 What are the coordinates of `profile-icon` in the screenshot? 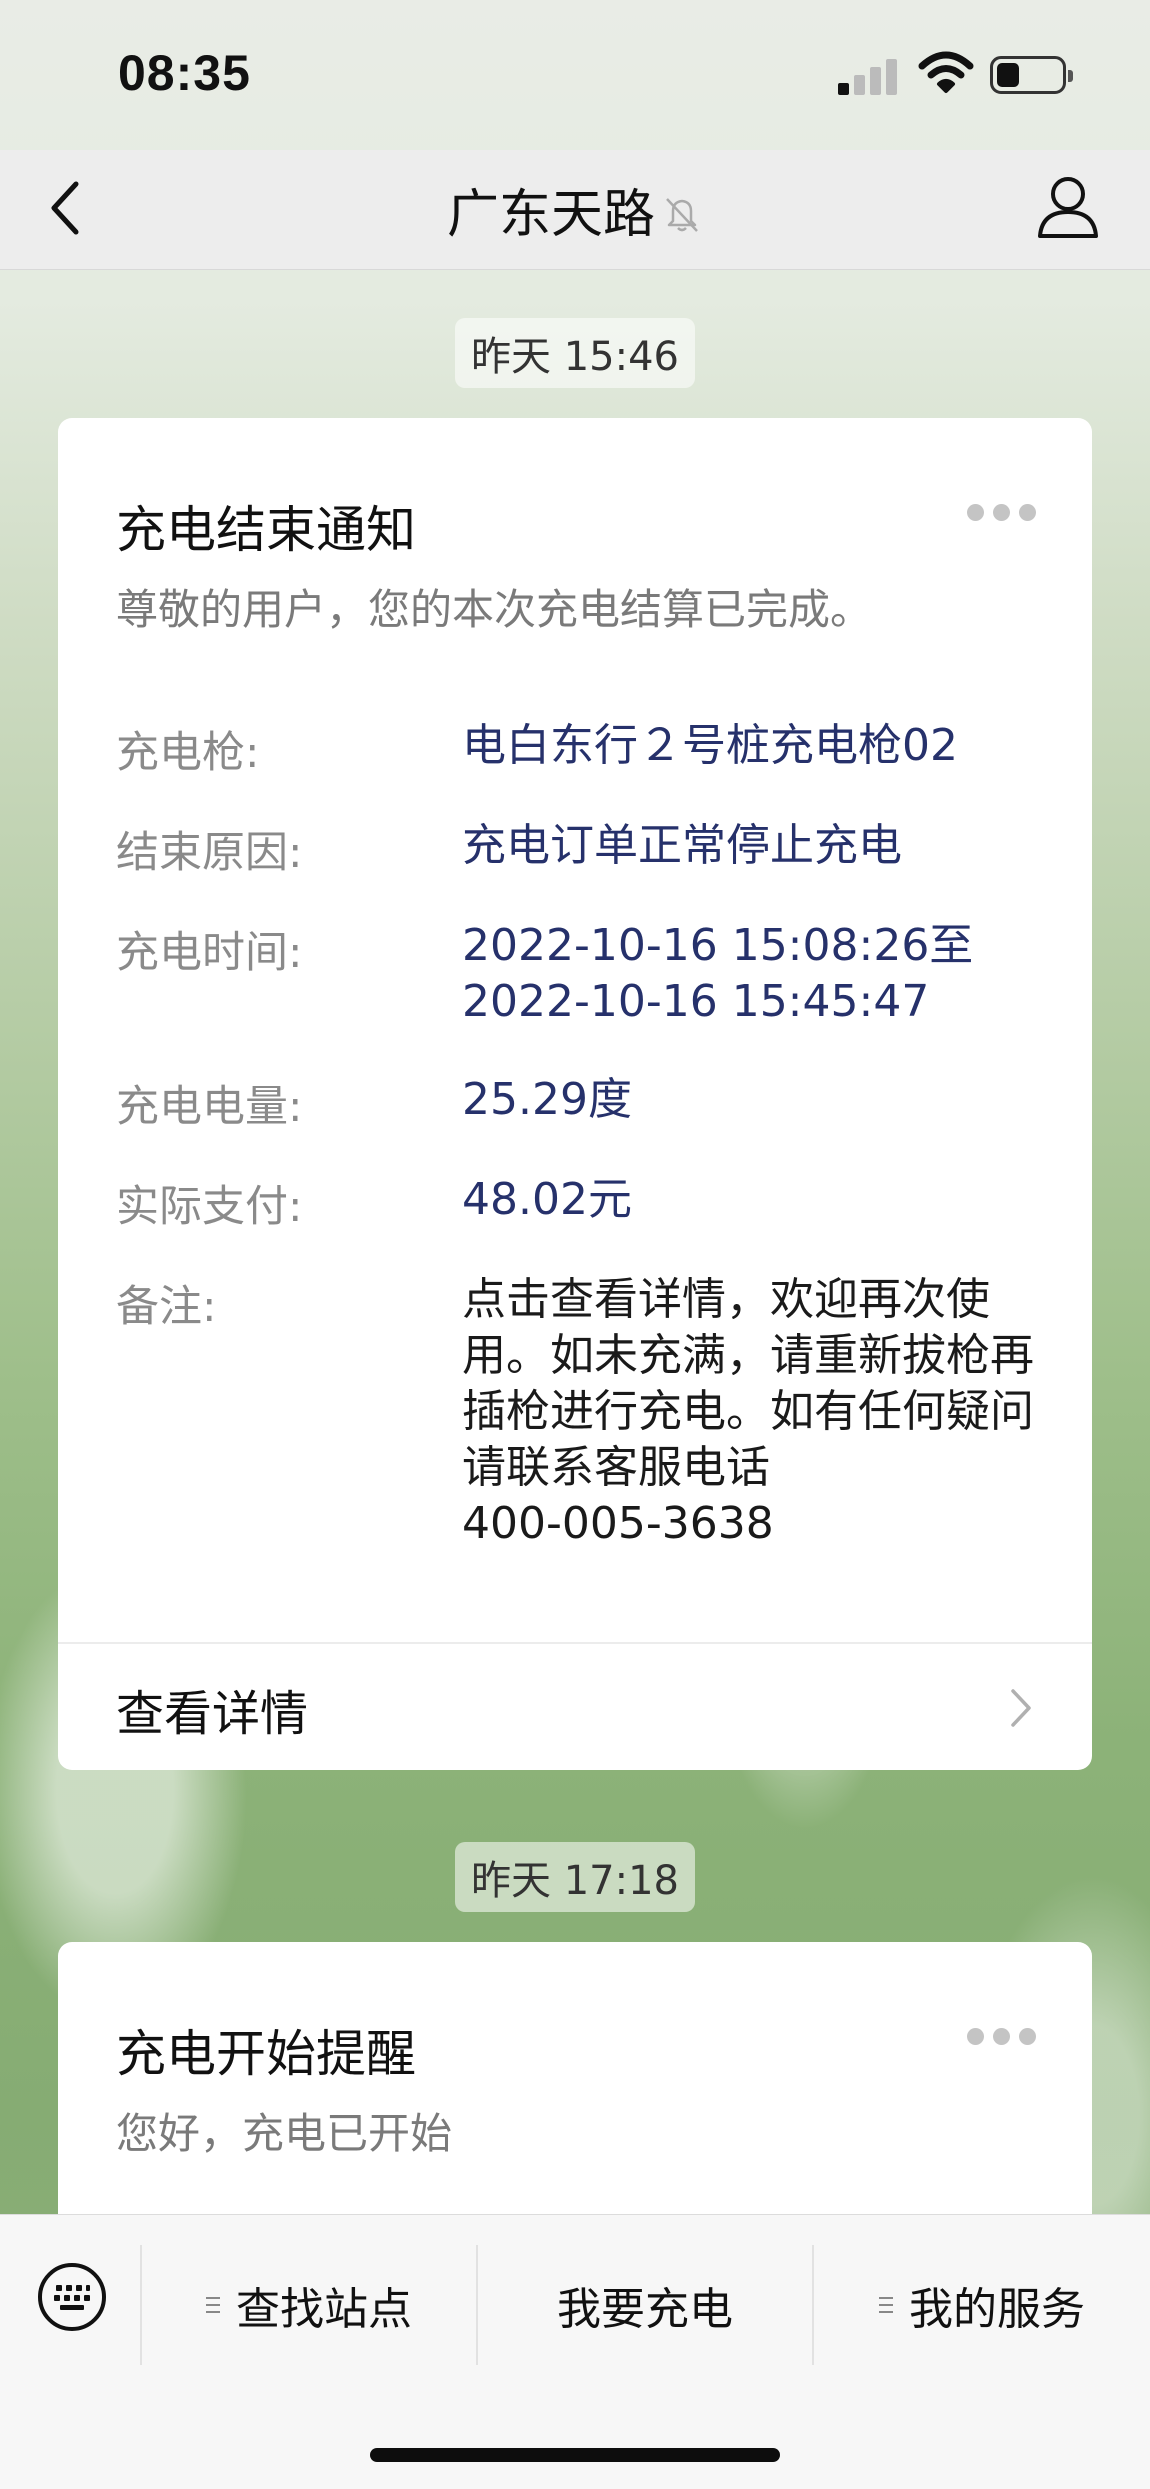 It's located at (1068, 207).